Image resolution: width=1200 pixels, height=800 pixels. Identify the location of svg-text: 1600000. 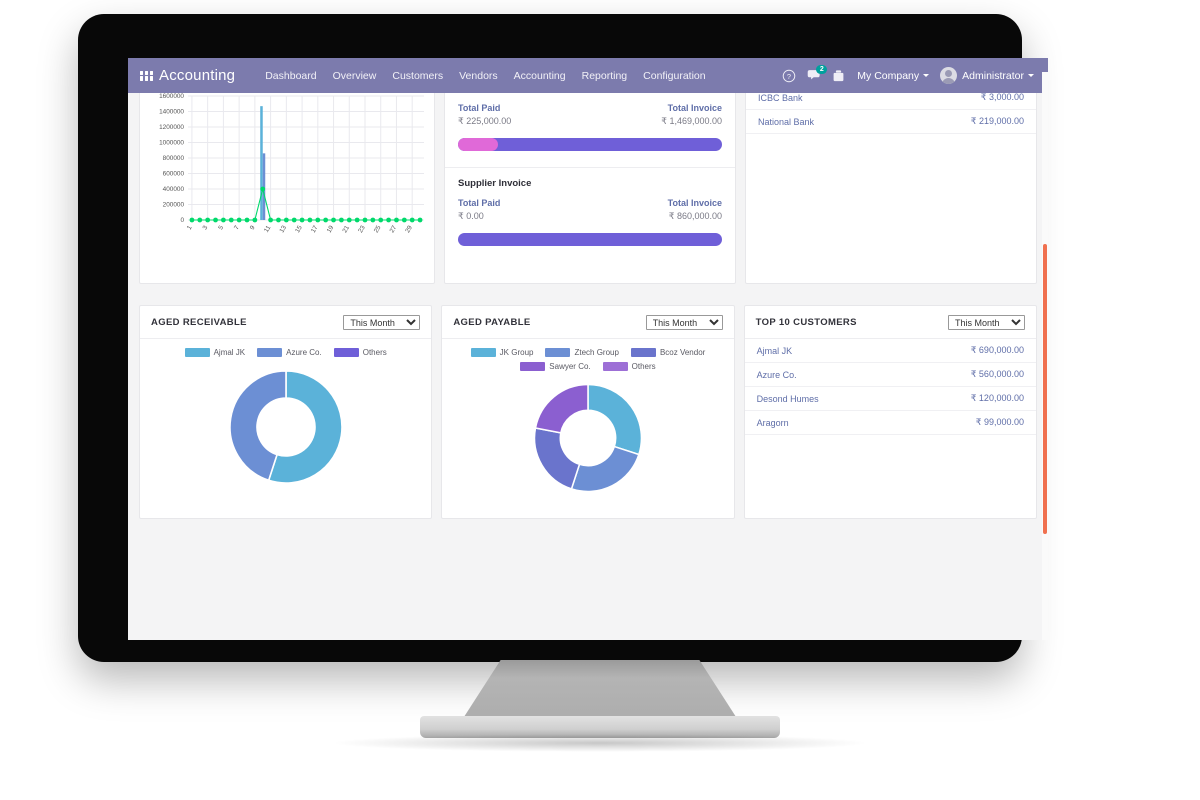
(171, 96).